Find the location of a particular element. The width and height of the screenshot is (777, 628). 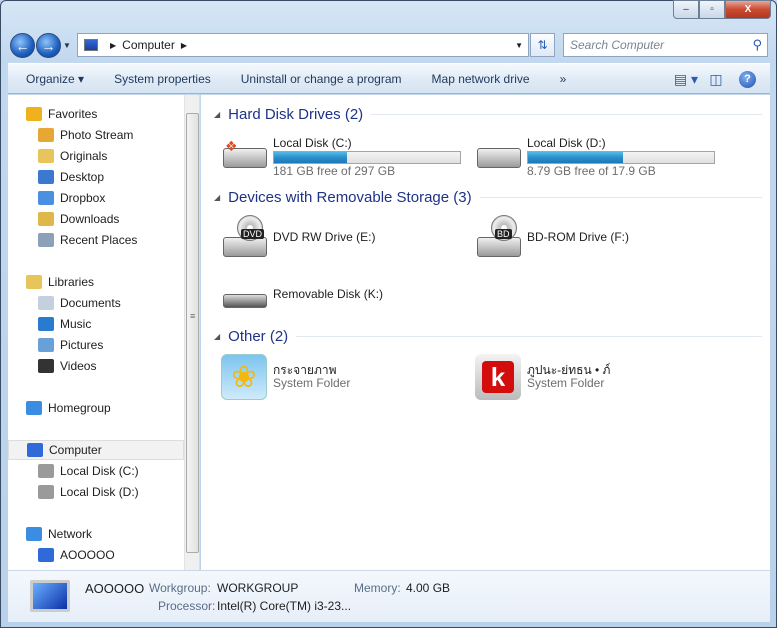

sidebar-item-local-disk-c: Local Disk (C:) is located at coordinates (96, 471).